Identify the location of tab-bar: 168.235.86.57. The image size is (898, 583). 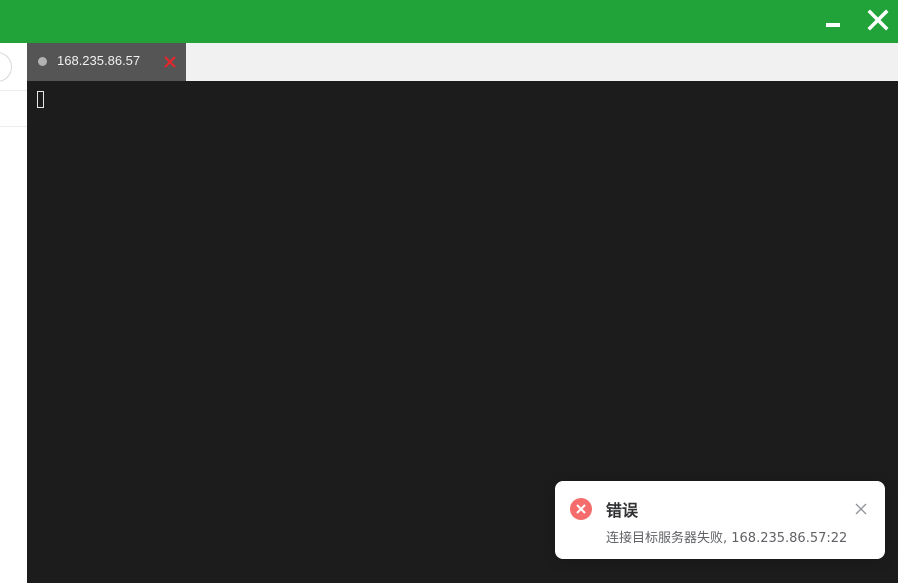
(462, 62).